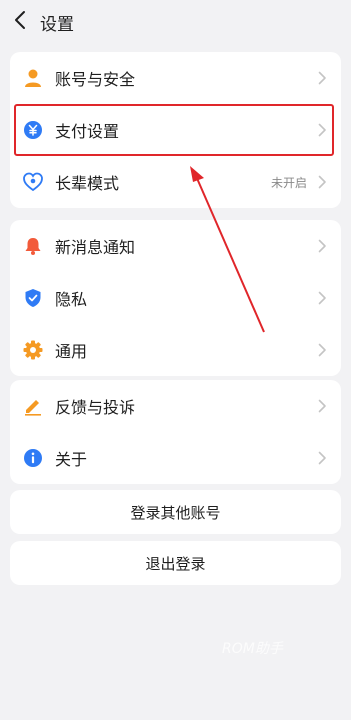 The width and height of the screenshot is (351, 720). Describe the element at coordinates (33, 246) in the screenshot. I see `bell-icon` at that location.